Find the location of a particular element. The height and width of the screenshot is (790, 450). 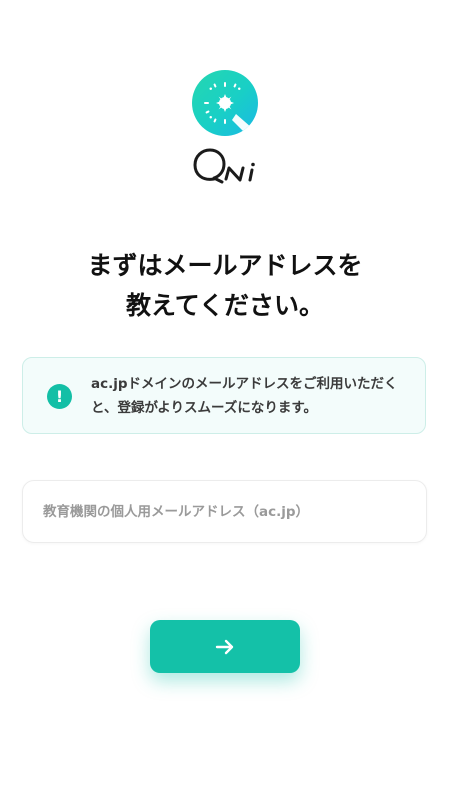

arrow-right-icon is located at coordinates (224, 646).